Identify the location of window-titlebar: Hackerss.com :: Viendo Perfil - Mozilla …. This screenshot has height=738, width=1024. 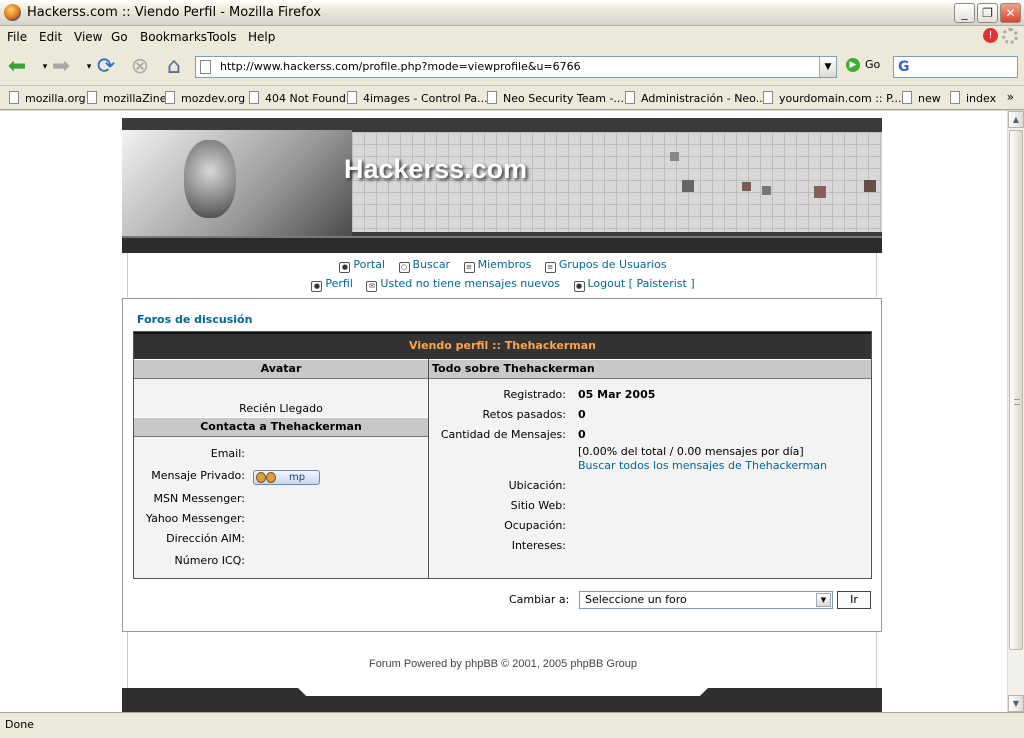
(512, 13).